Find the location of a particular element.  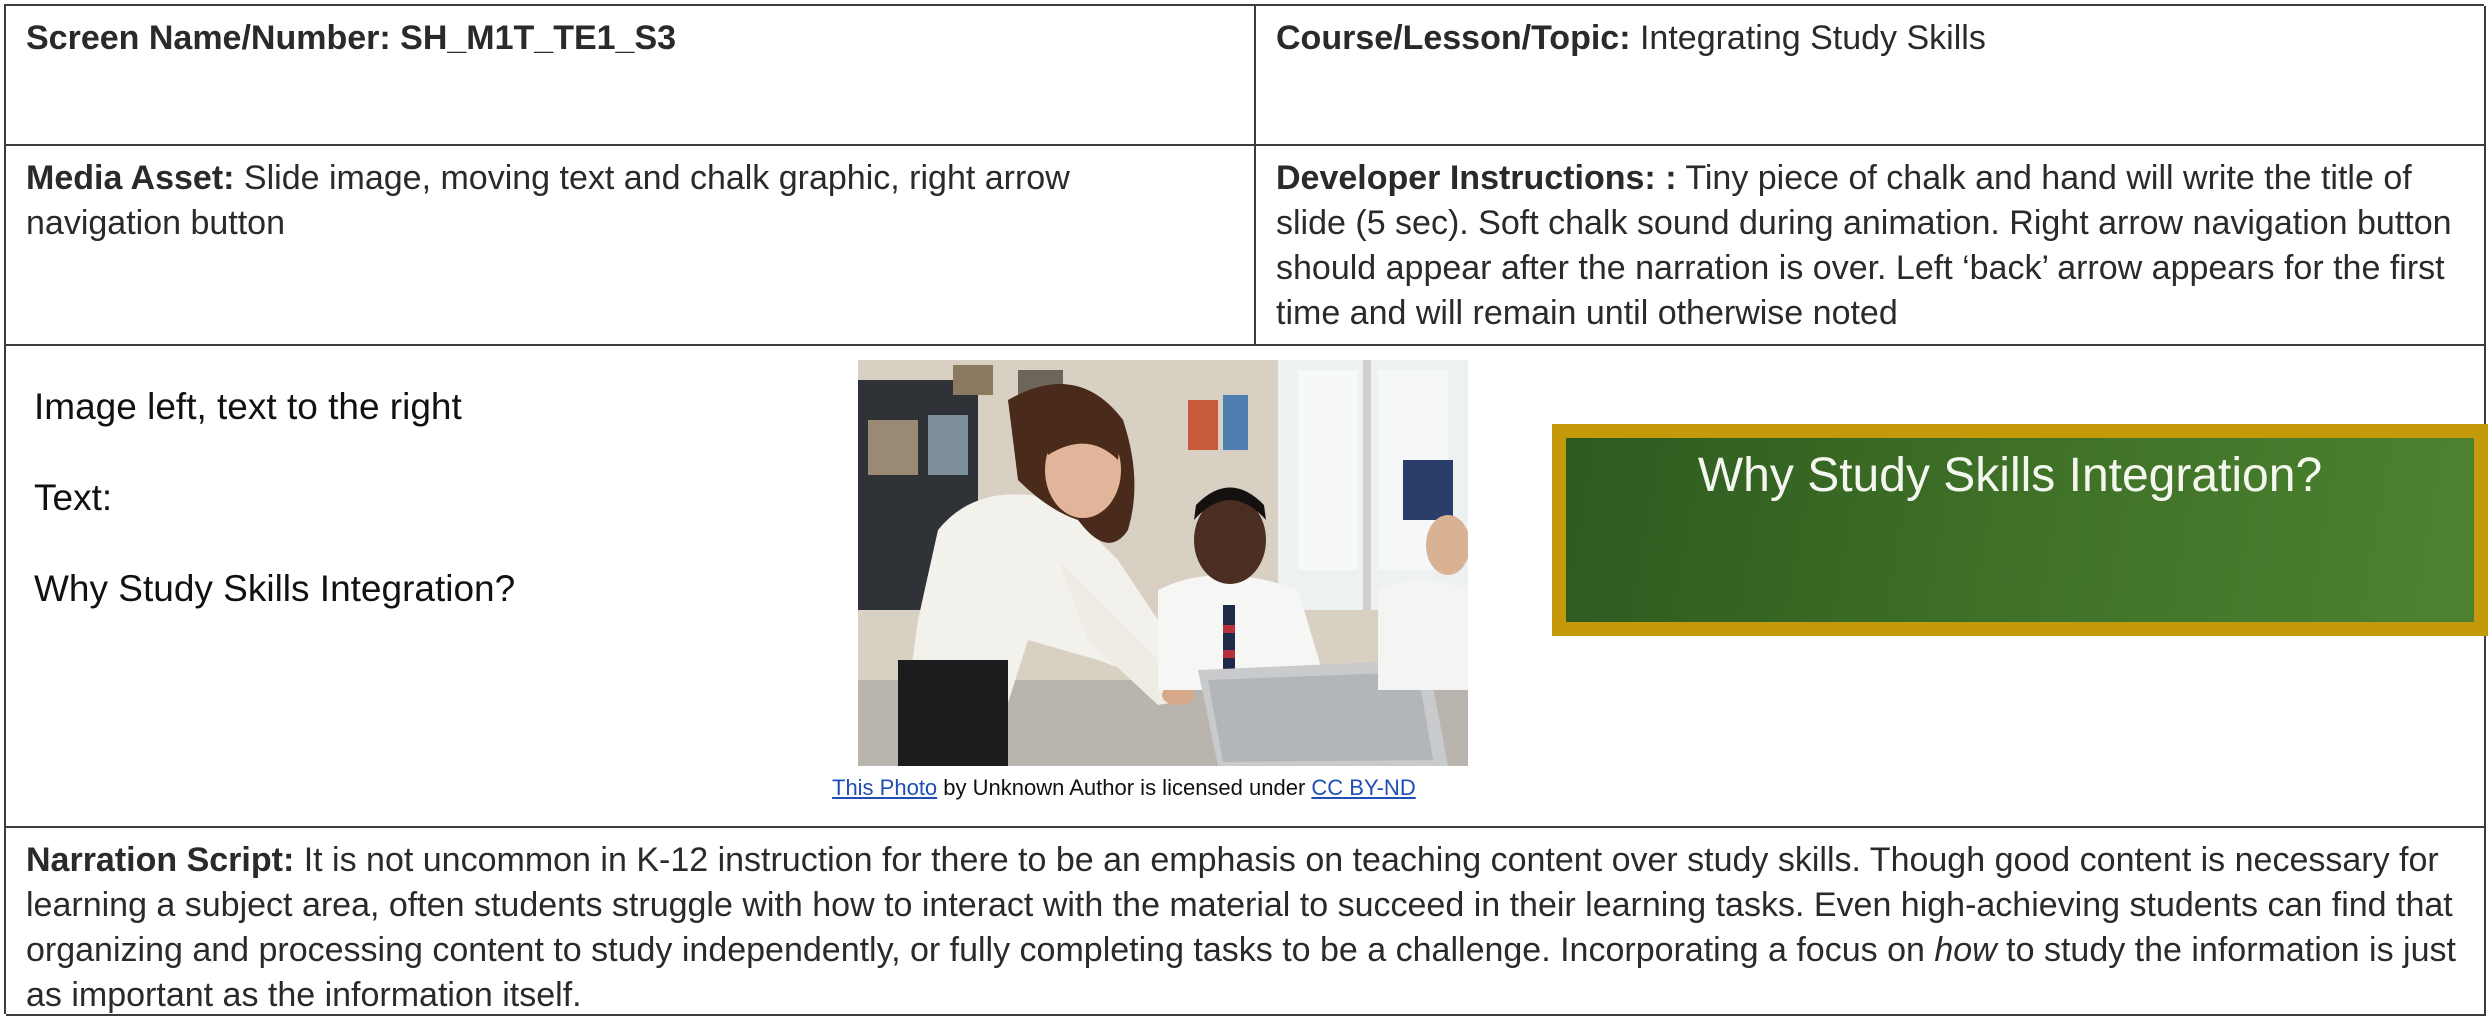

narration-emphasis: how is located at coordinates (1965, 950).